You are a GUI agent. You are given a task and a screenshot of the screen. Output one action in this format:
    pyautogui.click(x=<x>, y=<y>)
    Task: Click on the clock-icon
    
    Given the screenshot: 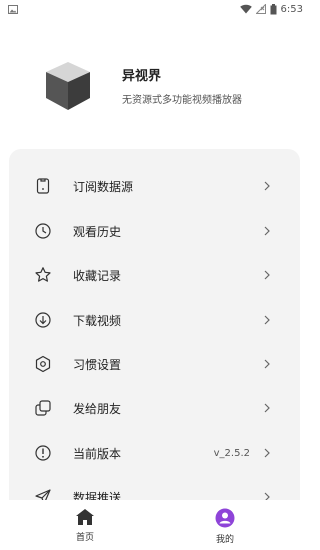 What is the action you would take?
    pyautogui.click(x=43, y=231)
    